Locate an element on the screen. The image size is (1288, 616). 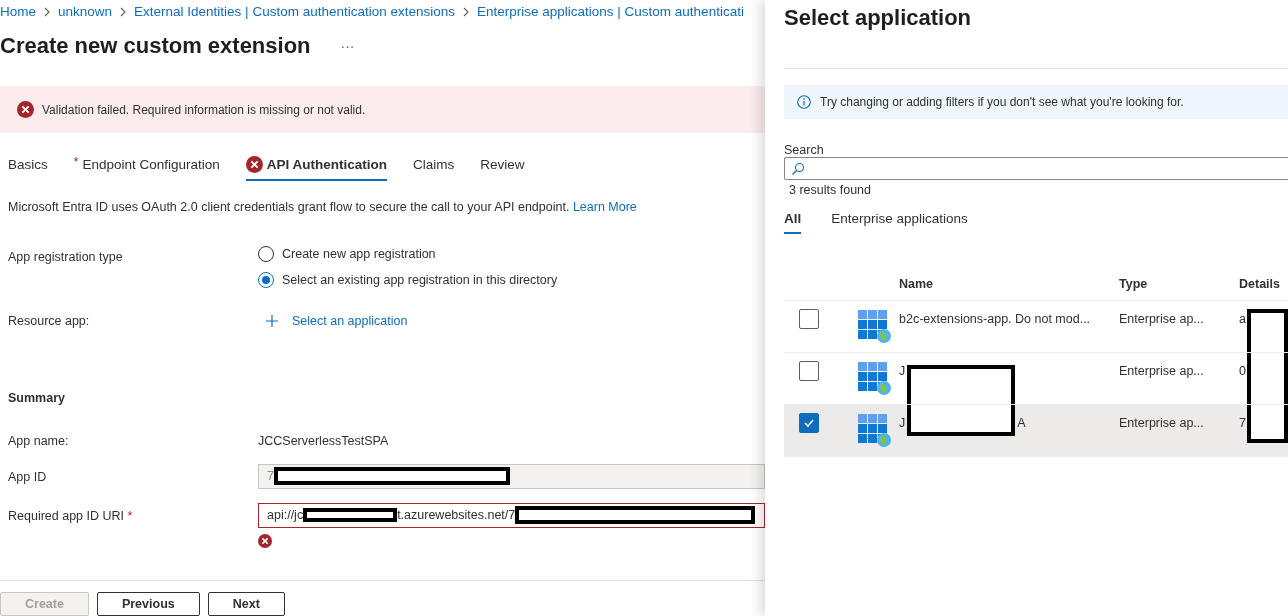
details-cell-text: a is located at coordinates (1243, 318).